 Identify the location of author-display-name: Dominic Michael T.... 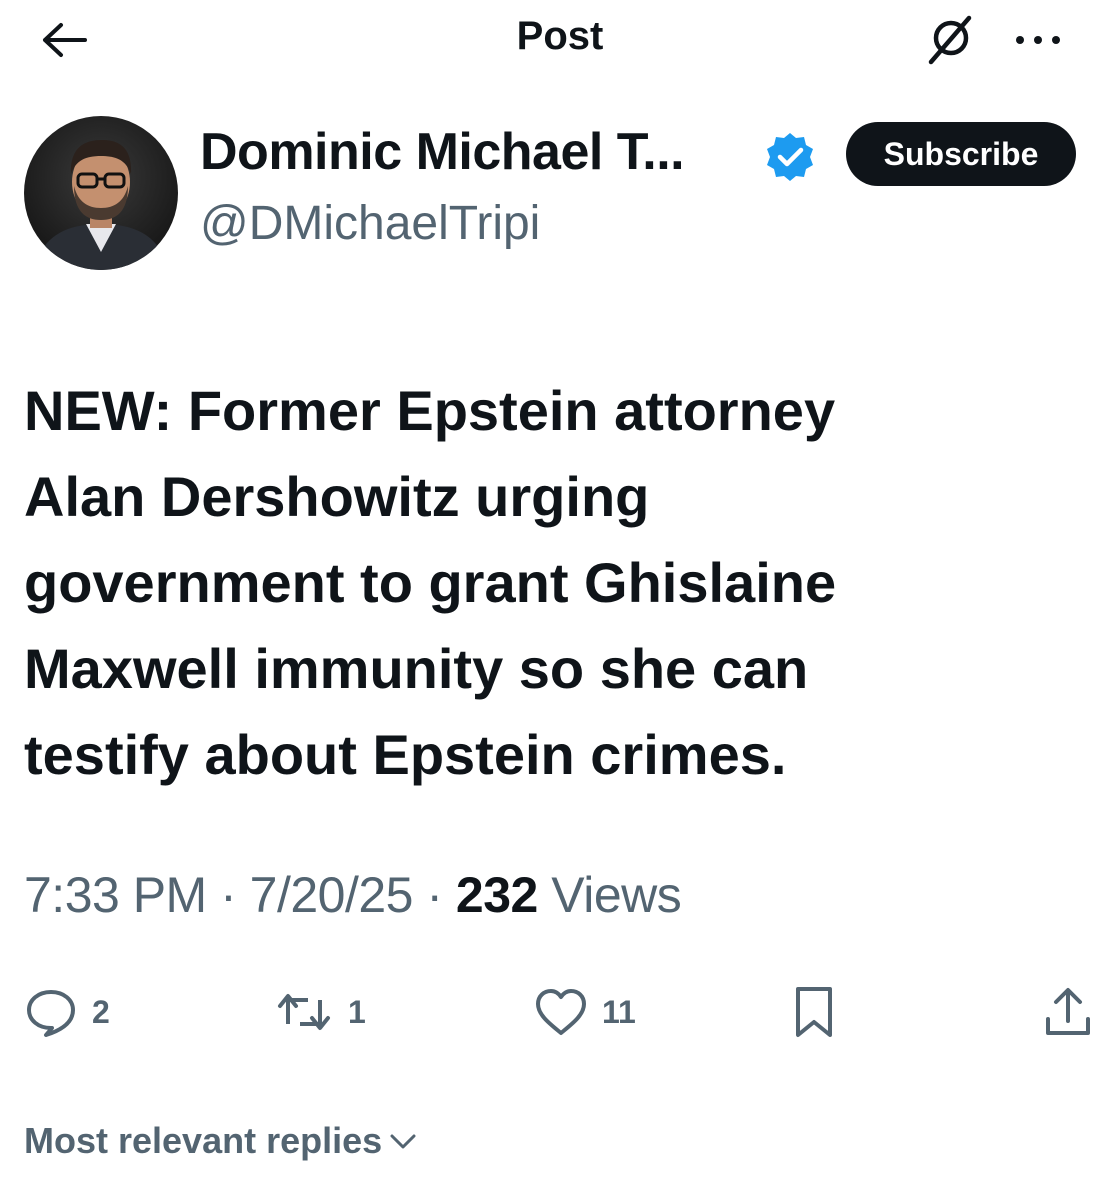
(442, 152).